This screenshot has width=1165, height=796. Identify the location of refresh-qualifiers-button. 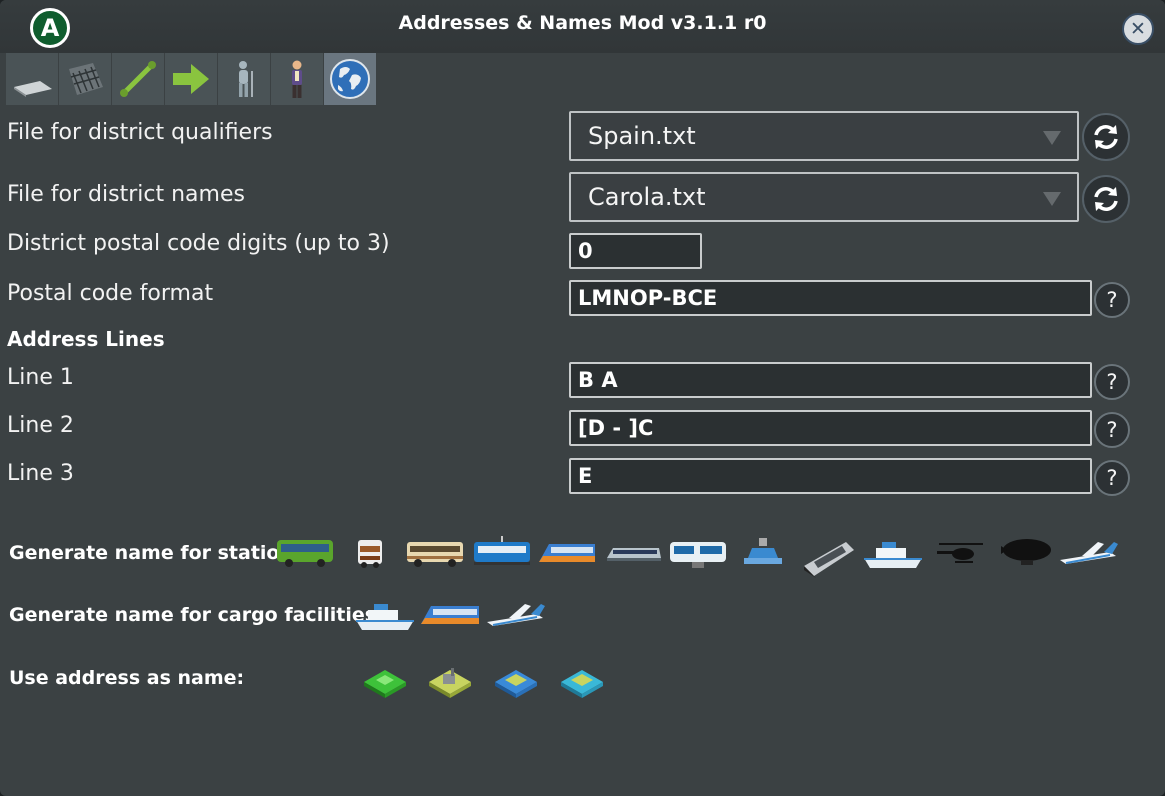
(1106, 137).